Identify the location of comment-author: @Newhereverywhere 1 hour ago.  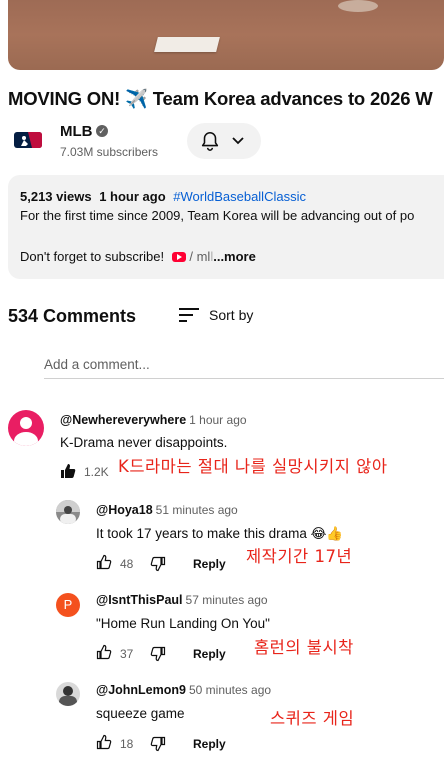
(153, 420).